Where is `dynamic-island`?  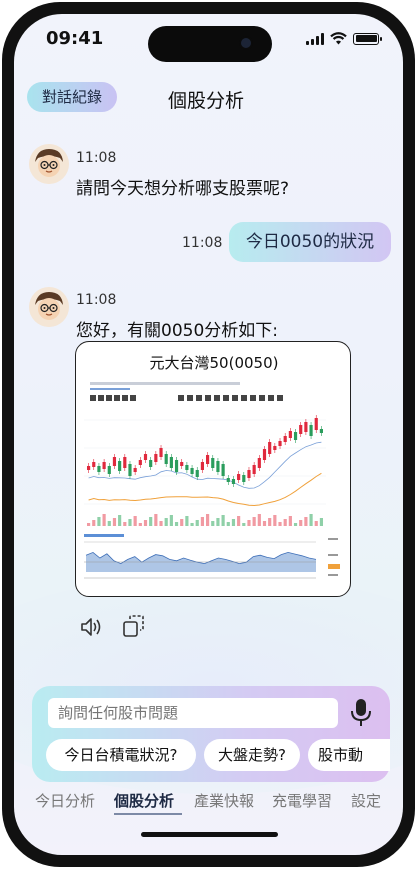
dynamic-island is located at coordinates (210, 44).